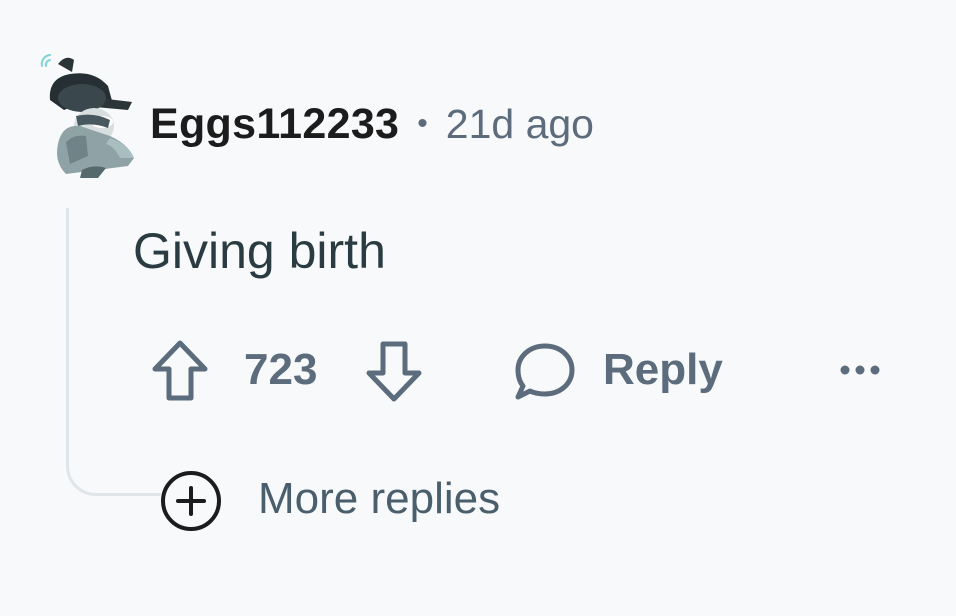  What do you see at coordinates (663, 370) in the screenshot?
I see `reply-button: Reply` at bounding box center [663, 370].